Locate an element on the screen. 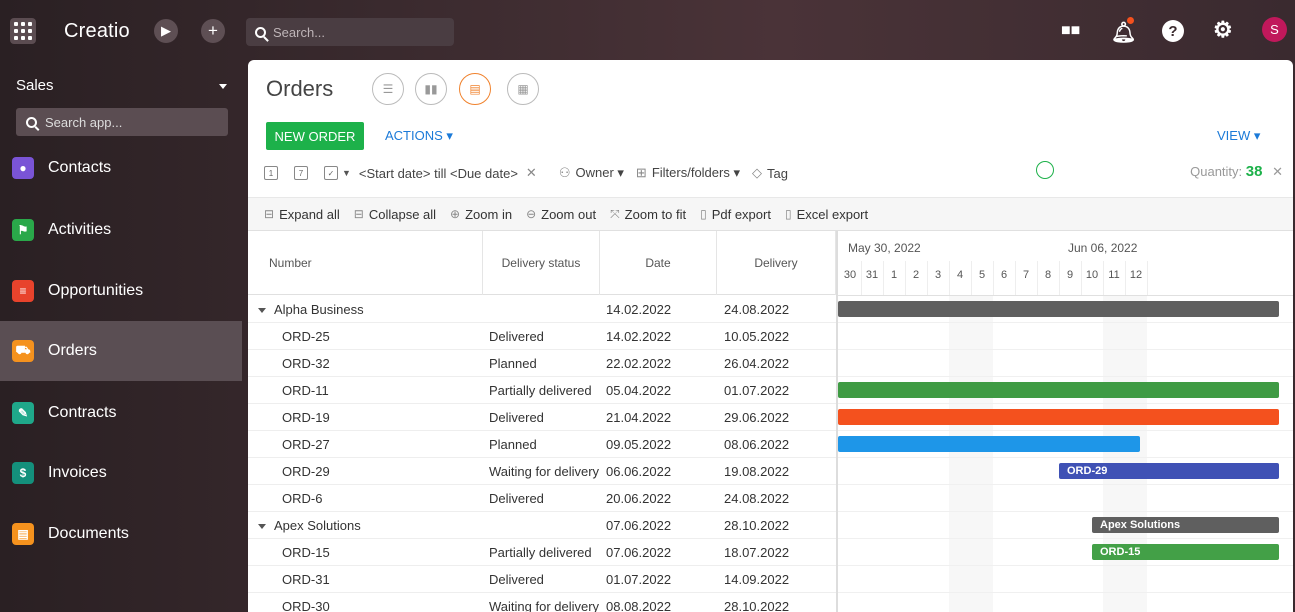 The height and width of the screenshot is (612, 1295). cell-number: ORD-6 is located at coordinates (302, 498).